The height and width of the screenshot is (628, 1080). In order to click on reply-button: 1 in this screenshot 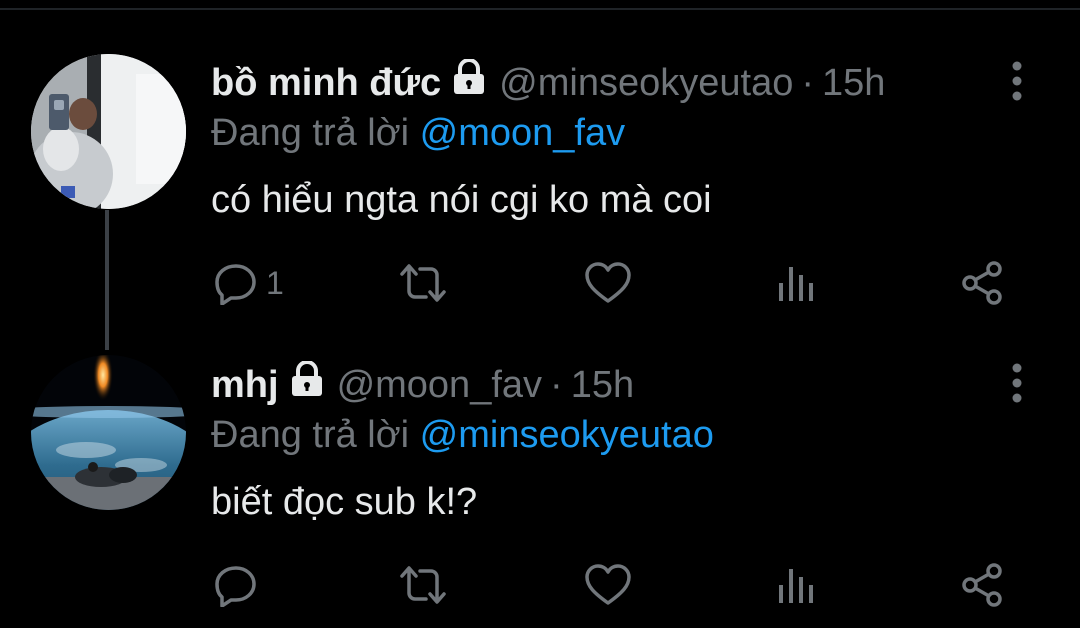, I will do `click(249, 283)`.